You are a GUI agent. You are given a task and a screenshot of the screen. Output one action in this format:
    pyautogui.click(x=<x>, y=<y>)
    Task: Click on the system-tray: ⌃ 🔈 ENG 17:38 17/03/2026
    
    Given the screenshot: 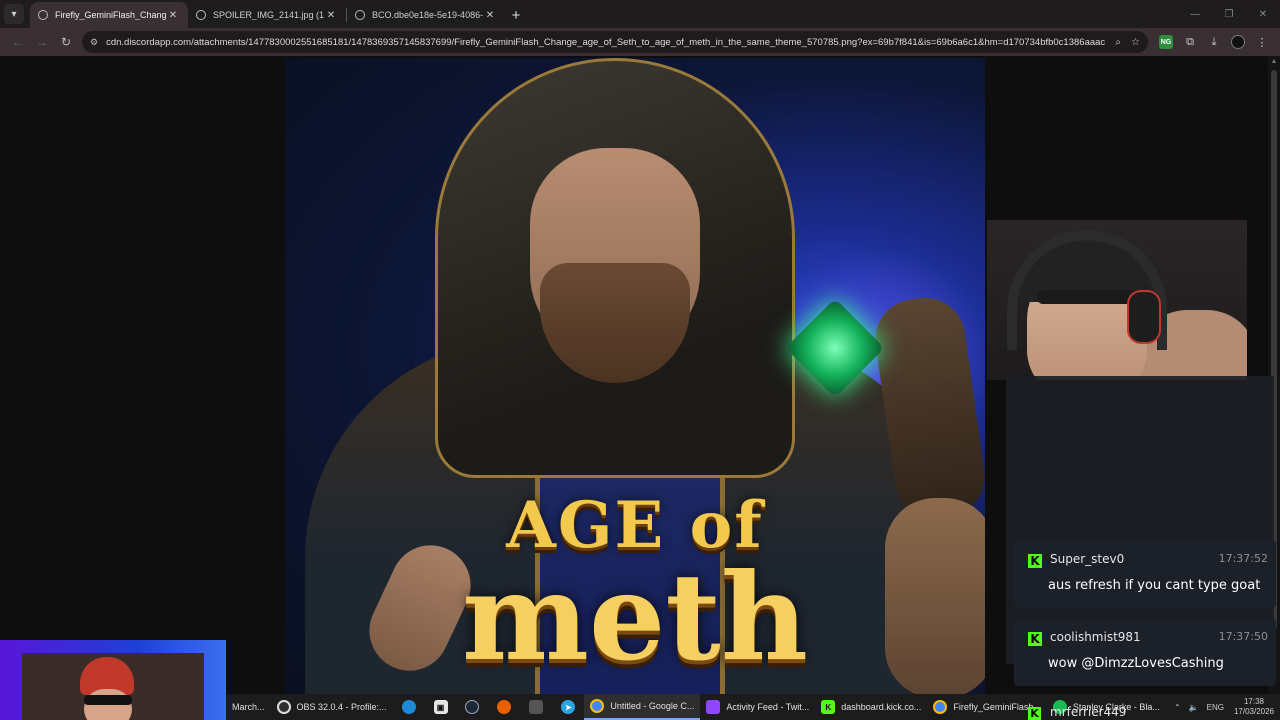 What is the action you would take?
    pyautogui.click(x=1223, y=707)
    